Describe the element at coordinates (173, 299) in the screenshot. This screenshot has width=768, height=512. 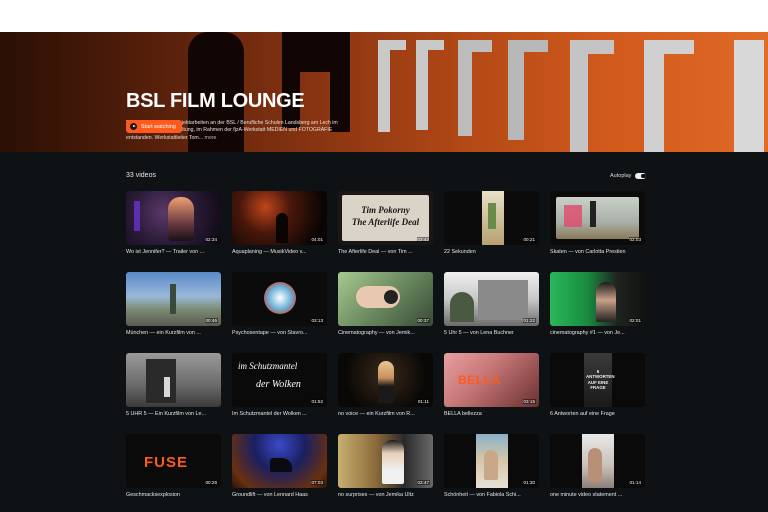
I see `video-thumbnail: 00:46` at that location.